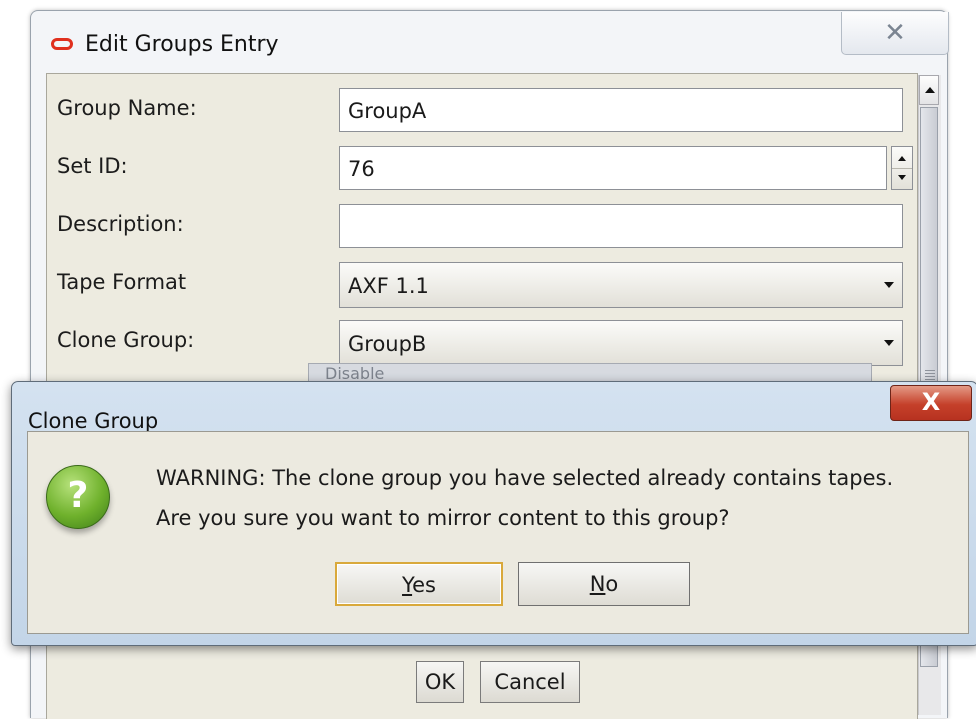 This screenshot has width=976, height=719. What do you see at coordinates (120, 224) in the screenshot?
I see `description-label: Description:` at bounding box center [120, 224].